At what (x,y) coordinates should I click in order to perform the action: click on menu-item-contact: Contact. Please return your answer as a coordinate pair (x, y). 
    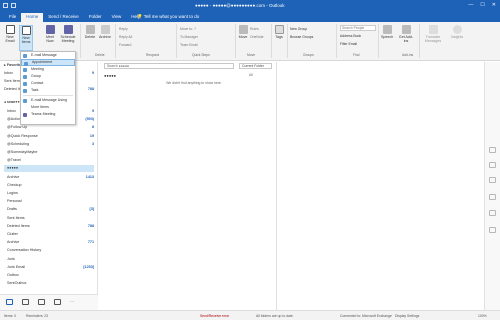
    Looking at the image, I should click on (48, 83).